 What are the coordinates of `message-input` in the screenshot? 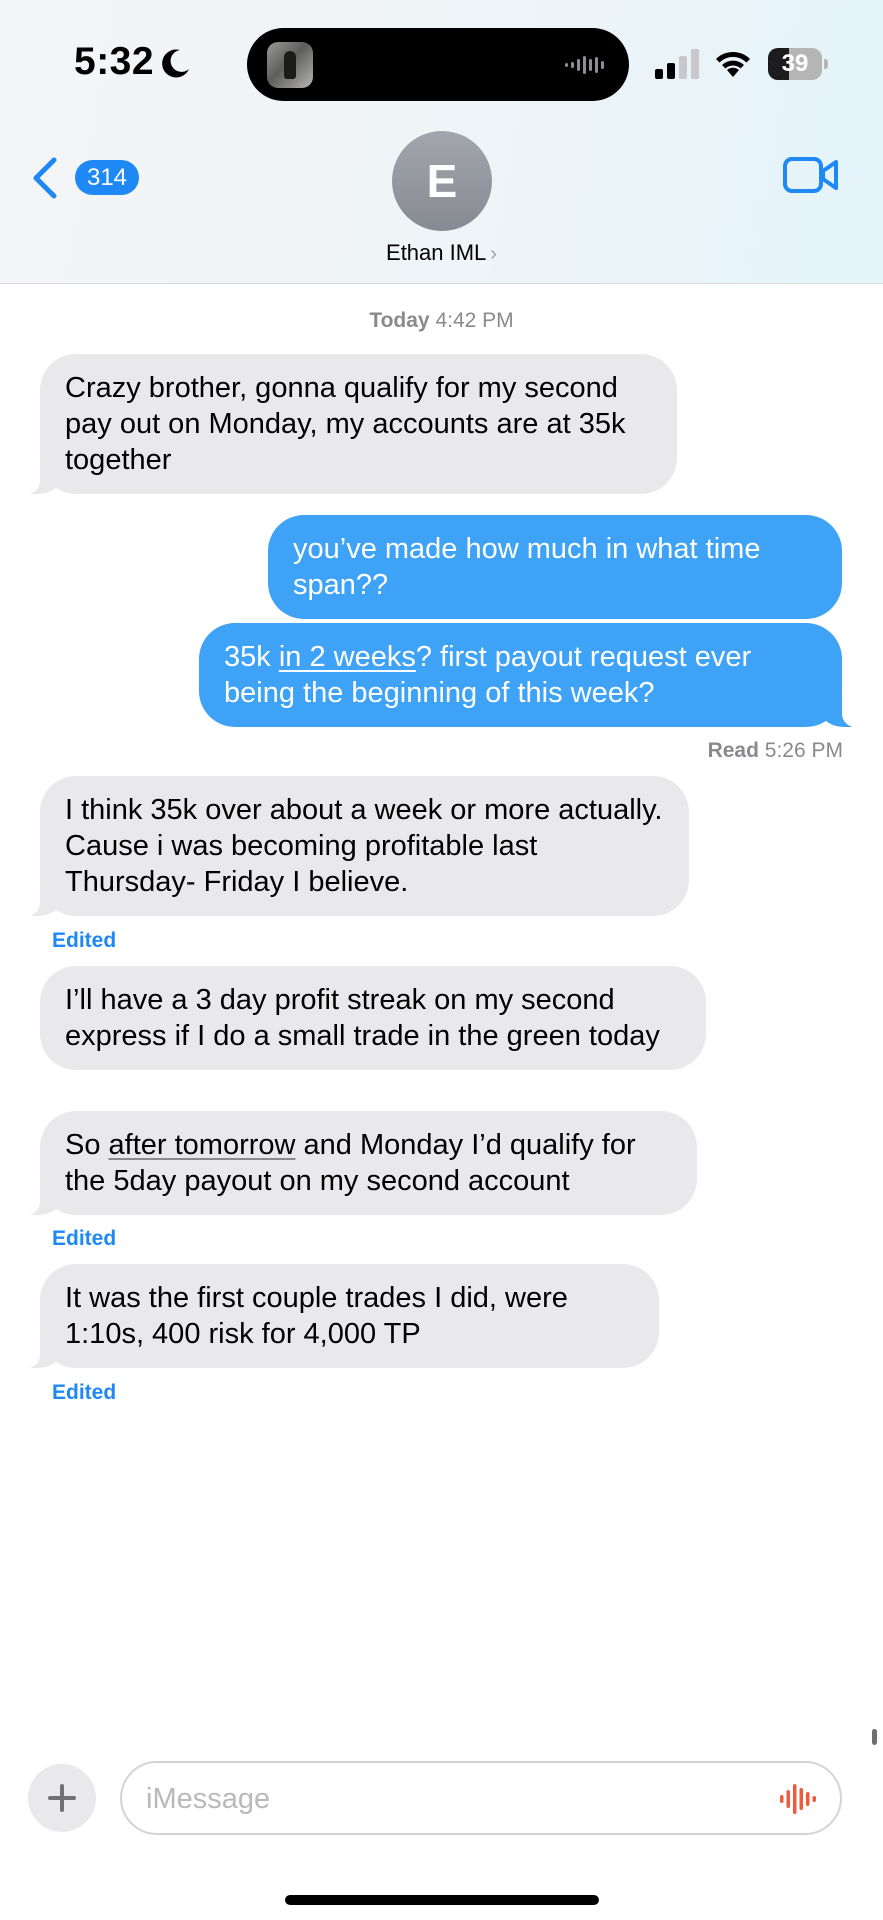 It's located at (446, 1799).